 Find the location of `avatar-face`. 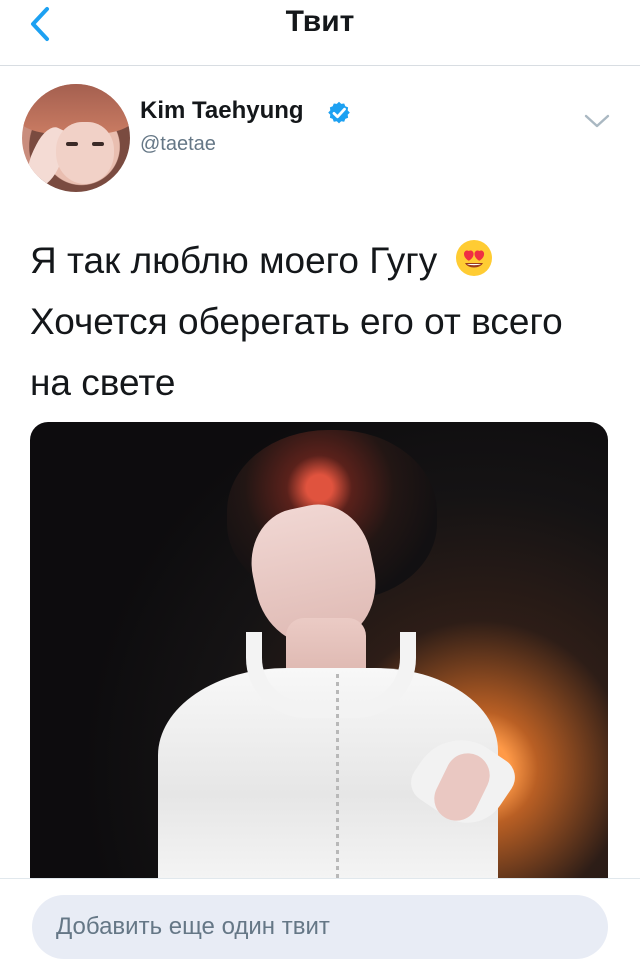

avatar-face is located at coordinates (85, 153).